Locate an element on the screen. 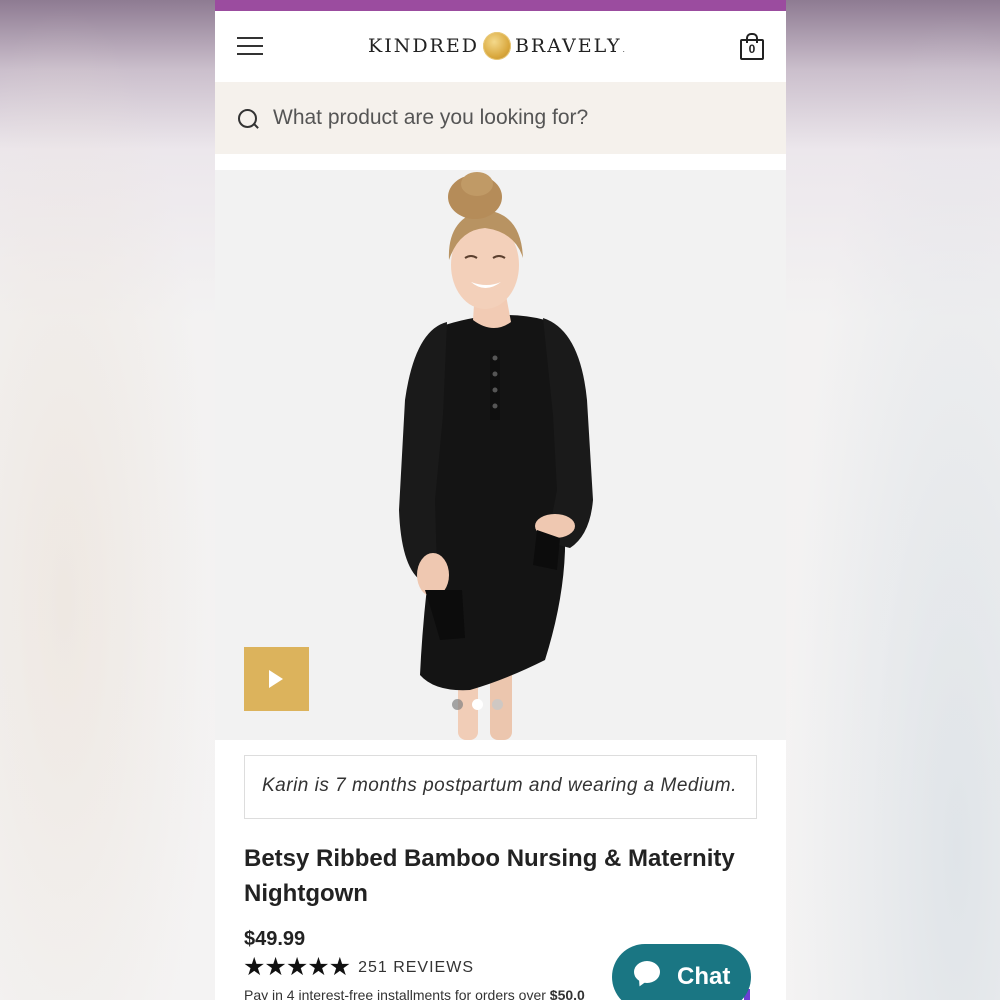  logo-seal-icon is located at coordinates (496, 46).